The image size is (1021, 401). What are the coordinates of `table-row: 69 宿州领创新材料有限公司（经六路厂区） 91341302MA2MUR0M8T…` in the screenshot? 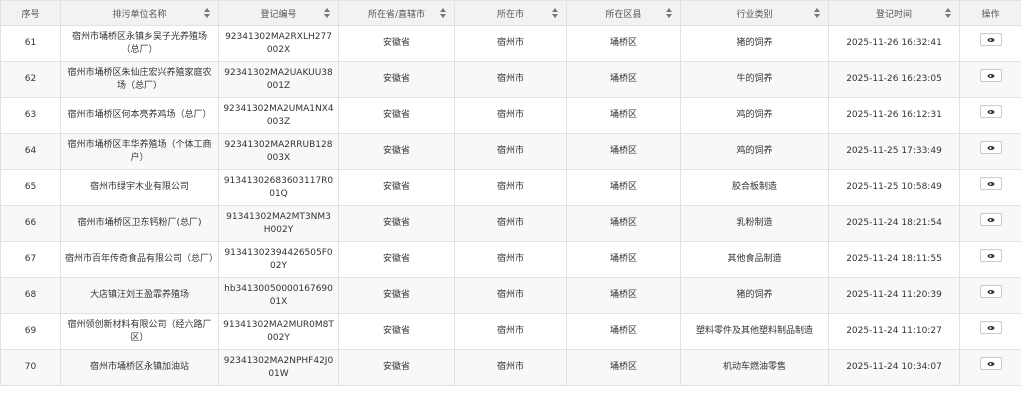 It's located at (510, 331).